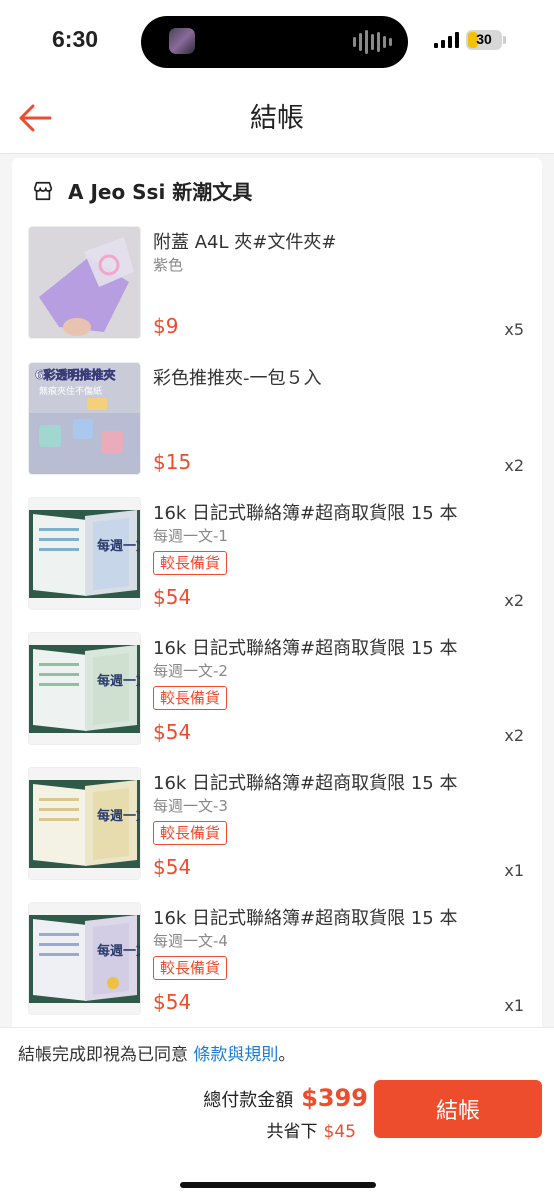 Image resolution: width=554 pixels, height=1200 pixels. What do you see at coordinates (274, 42) in the screenshot?
I see `dynamic-island` at bounding box center [274, 42].